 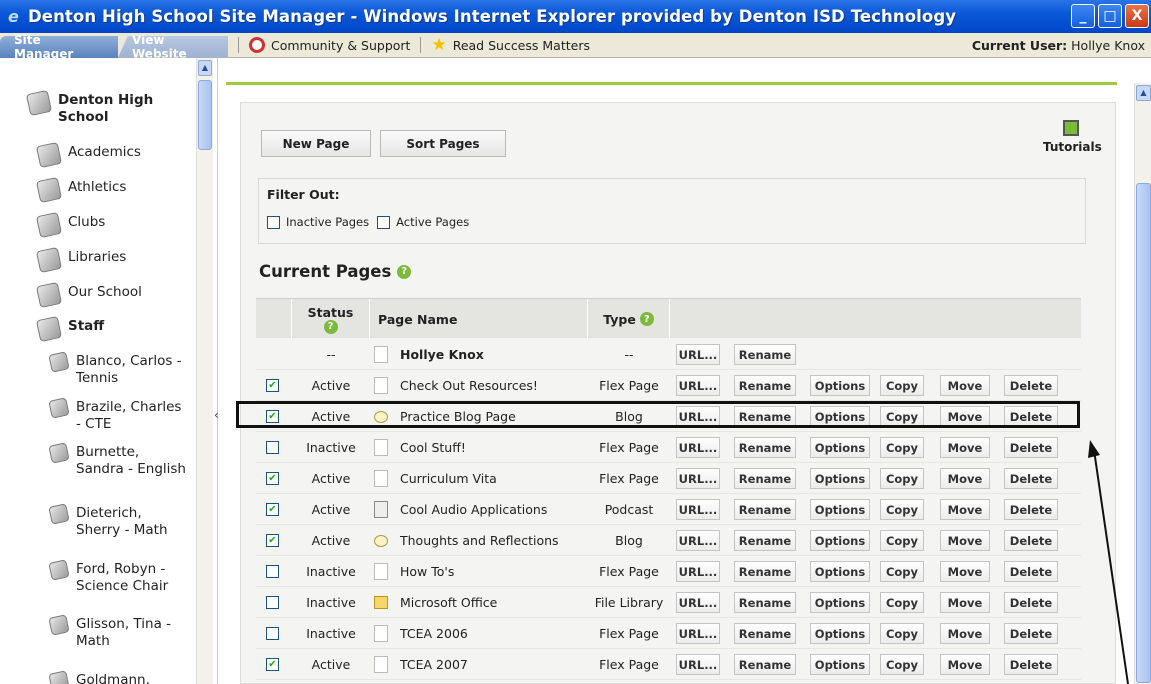 I want to click on tree-item-staff-member: Brazile, Charles - CTE, so click(x=119, y=415).